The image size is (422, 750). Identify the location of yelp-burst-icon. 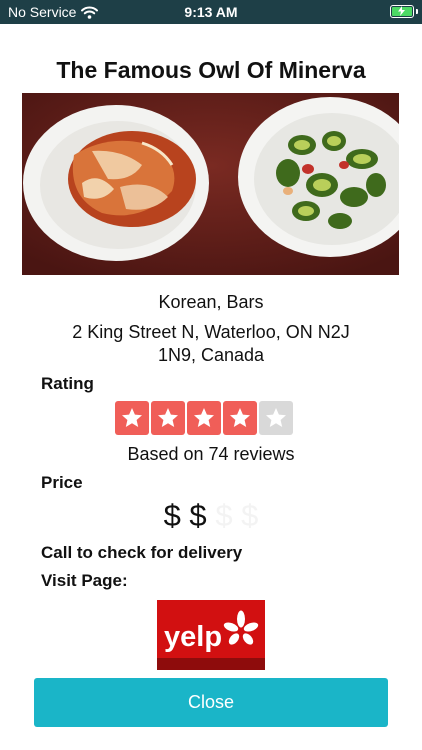
(241, 627).